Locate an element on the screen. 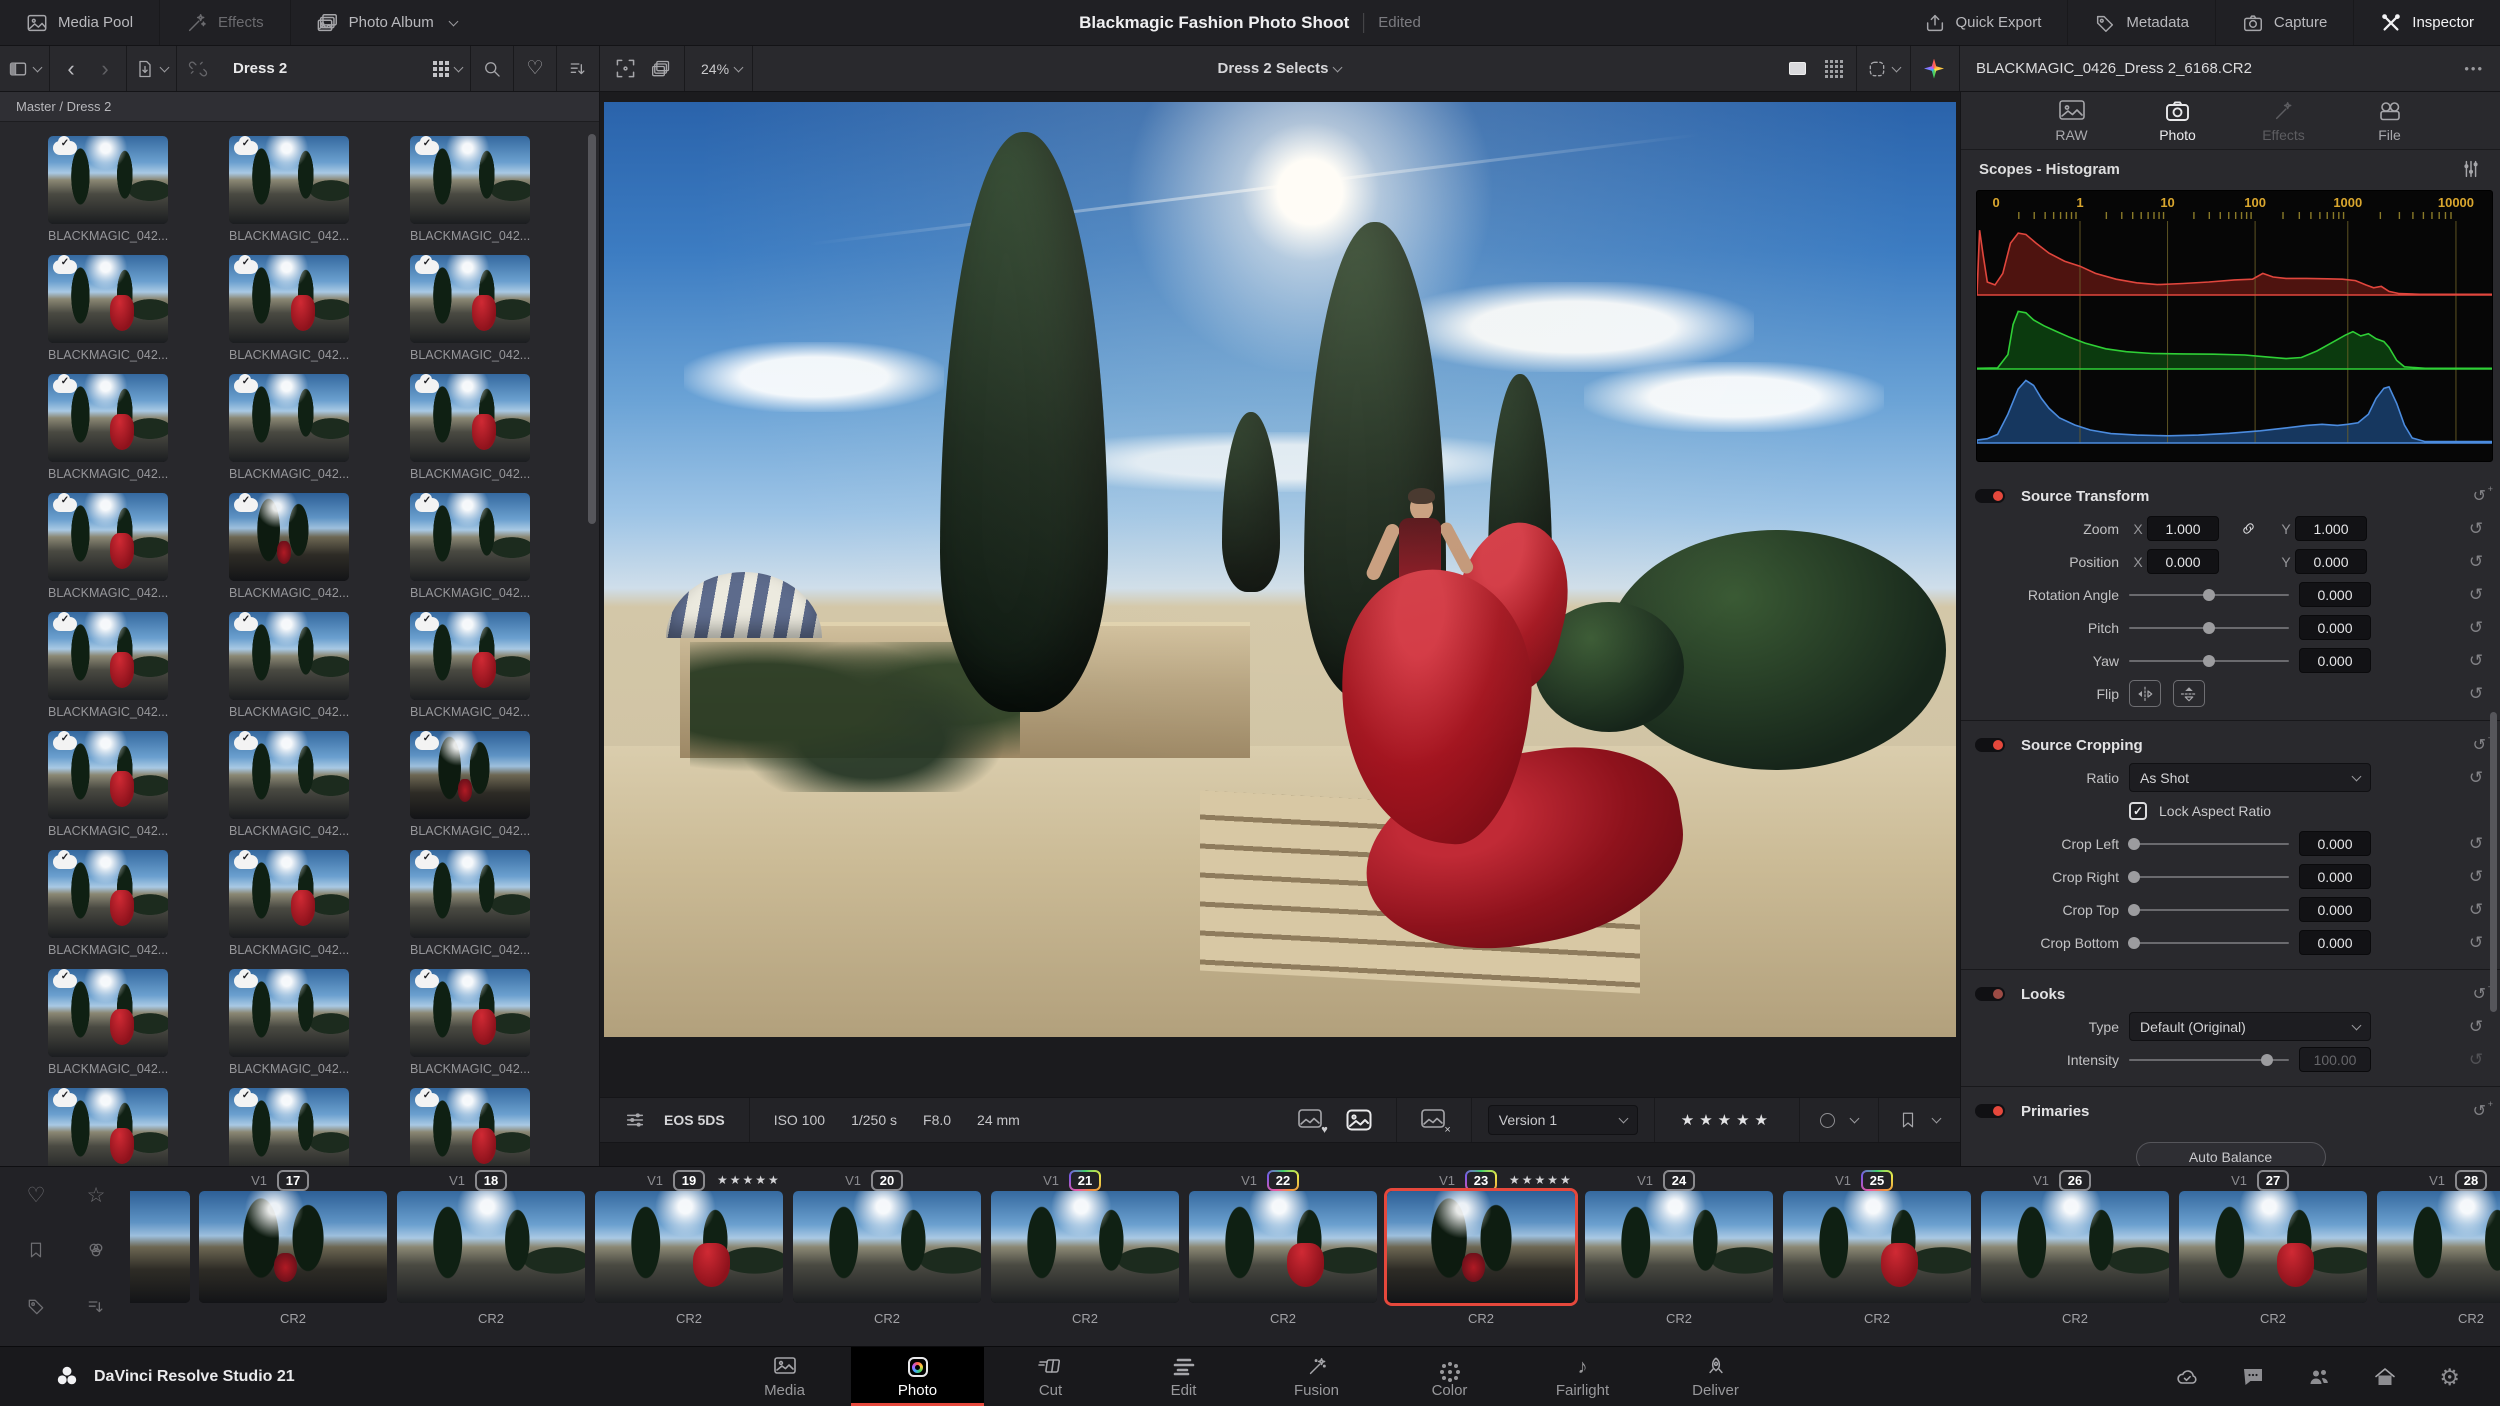  toggle-panel-button is located at coordinates (25, 69).